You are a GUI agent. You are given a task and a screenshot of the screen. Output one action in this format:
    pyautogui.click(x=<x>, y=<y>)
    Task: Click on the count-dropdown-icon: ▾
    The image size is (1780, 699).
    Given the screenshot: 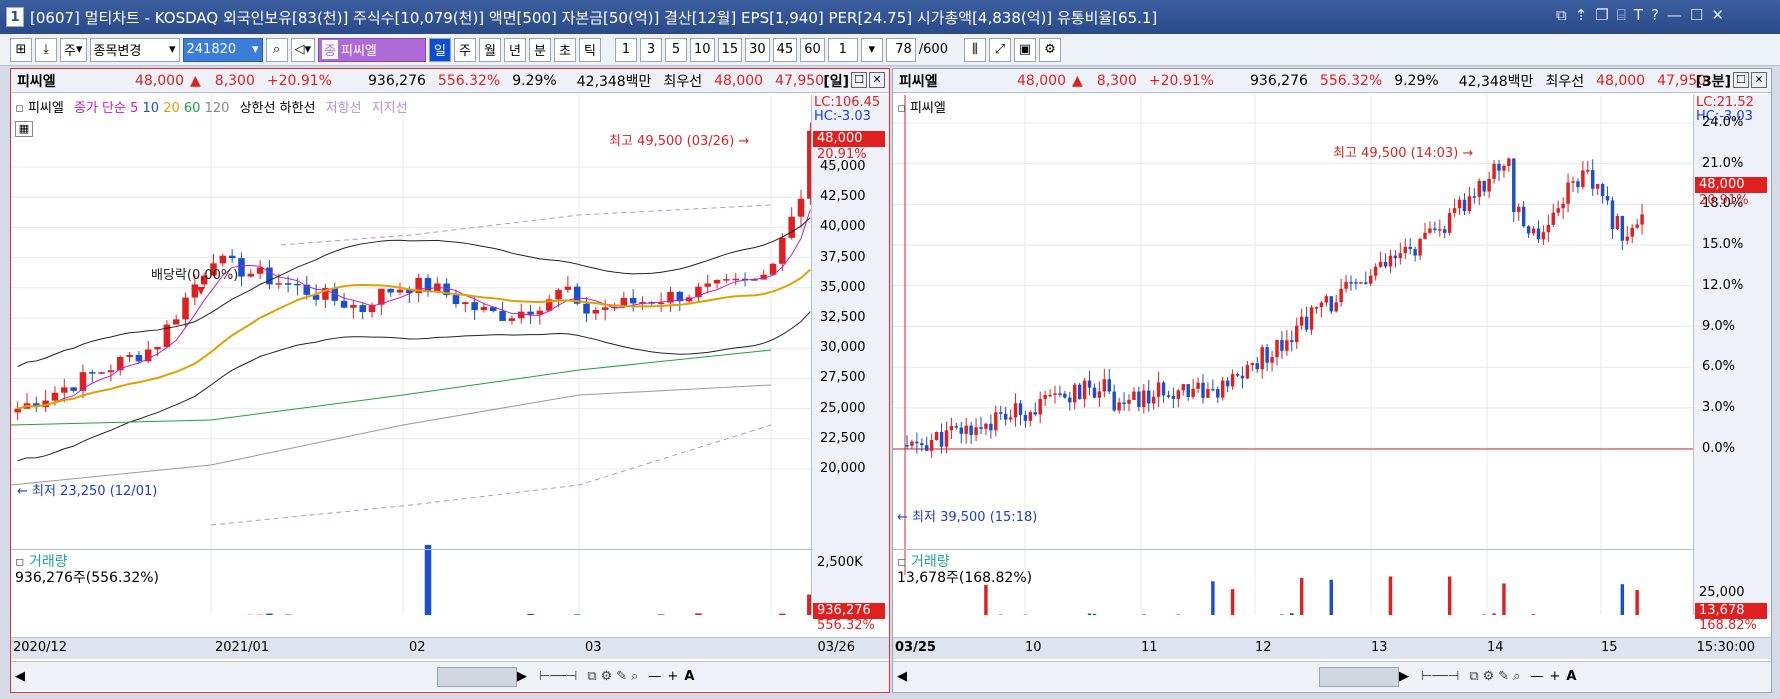 What is the action you would take?
    pyautogui.click(x=871, y=49)
    